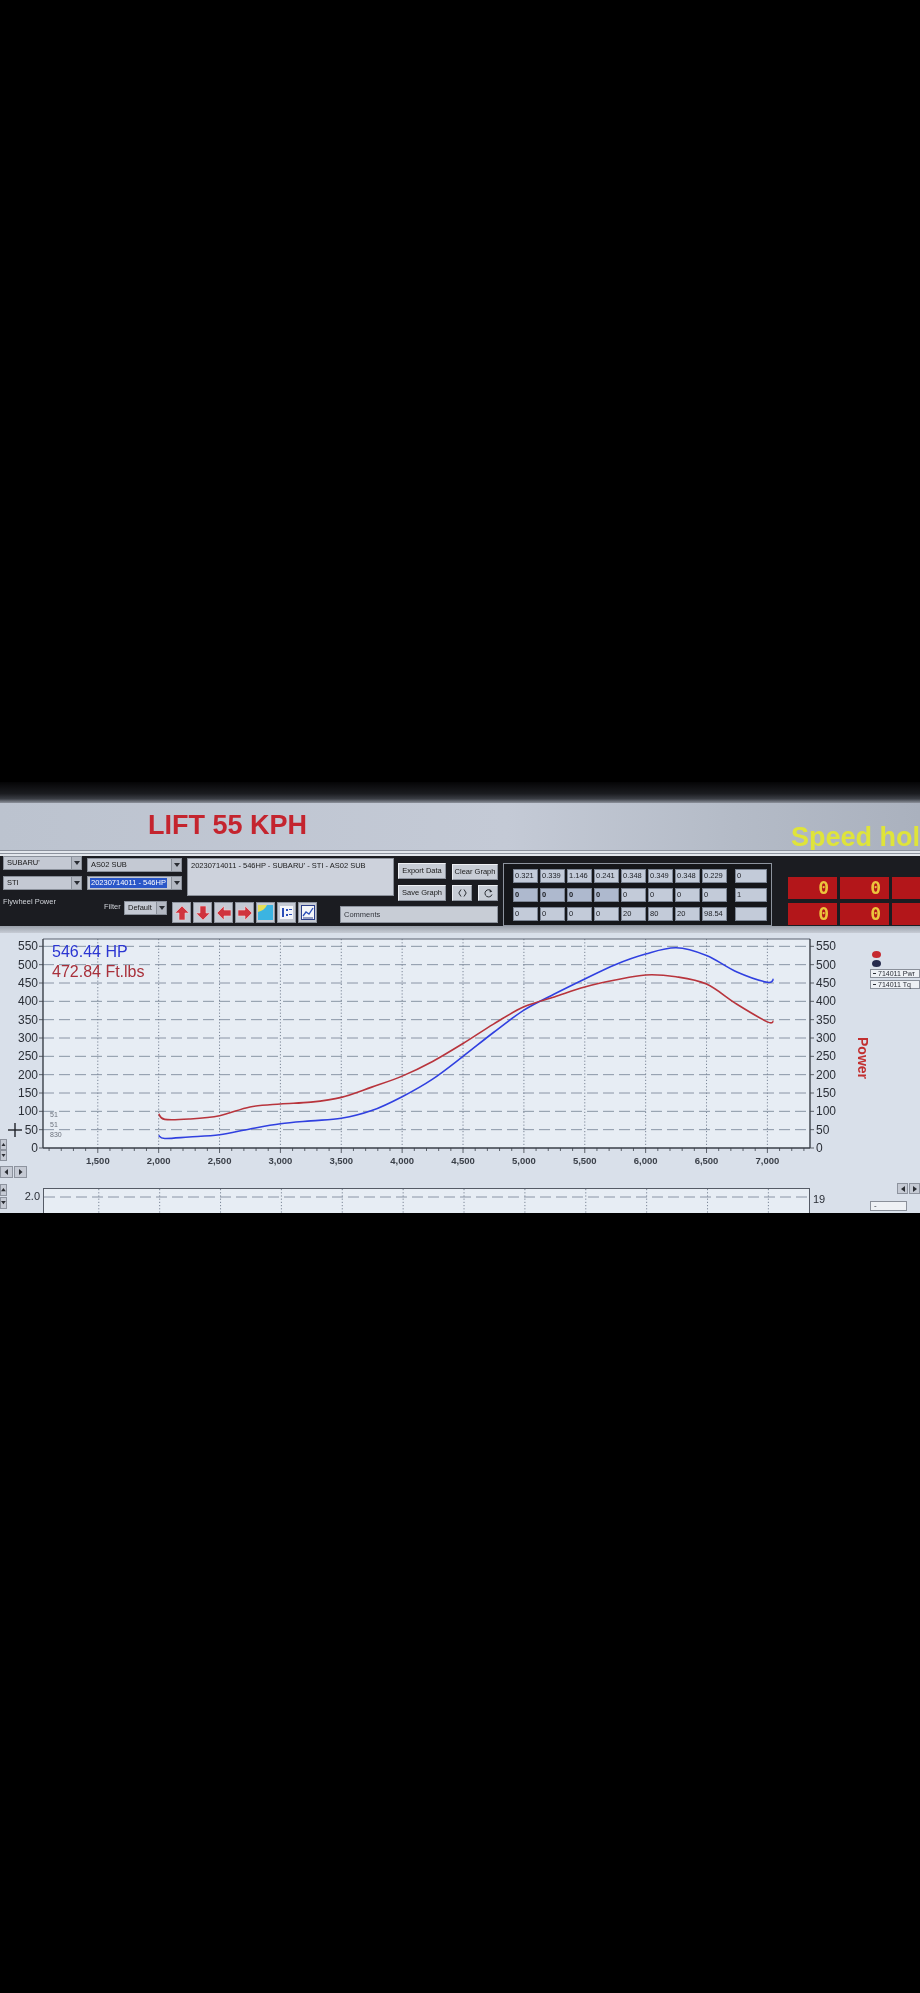 The image size is (920, 1993). What do you see at coordinates (90, 951) in the screenshot?
I see `readout-text: 546.44 HP` at bounding box center [90, 951].